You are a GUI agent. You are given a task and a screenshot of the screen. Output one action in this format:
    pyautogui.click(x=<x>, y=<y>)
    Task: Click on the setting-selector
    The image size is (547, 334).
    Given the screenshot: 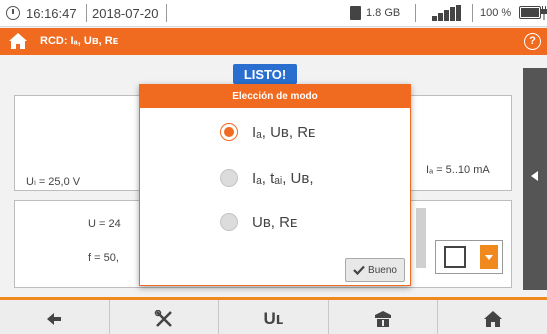 What is the action you would take?
    pyautogui.click(x=469, y=257)
    